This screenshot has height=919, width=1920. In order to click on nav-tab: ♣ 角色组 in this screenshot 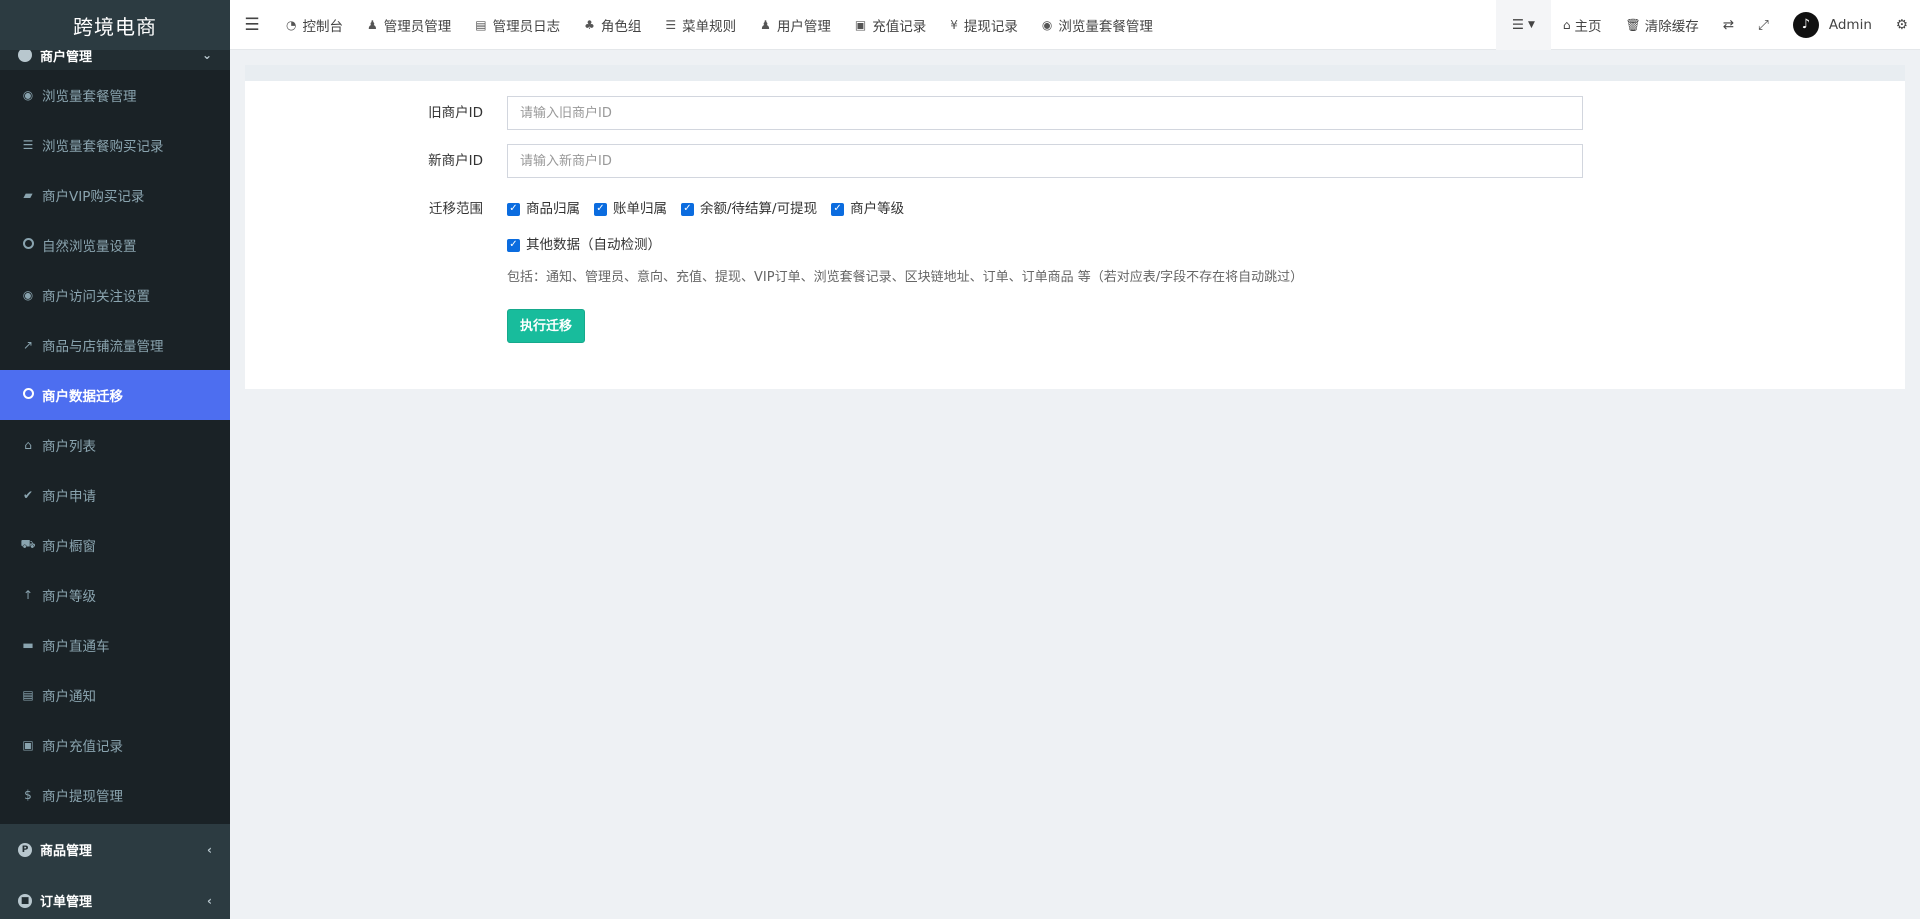, I will do `click(612, 25)`.